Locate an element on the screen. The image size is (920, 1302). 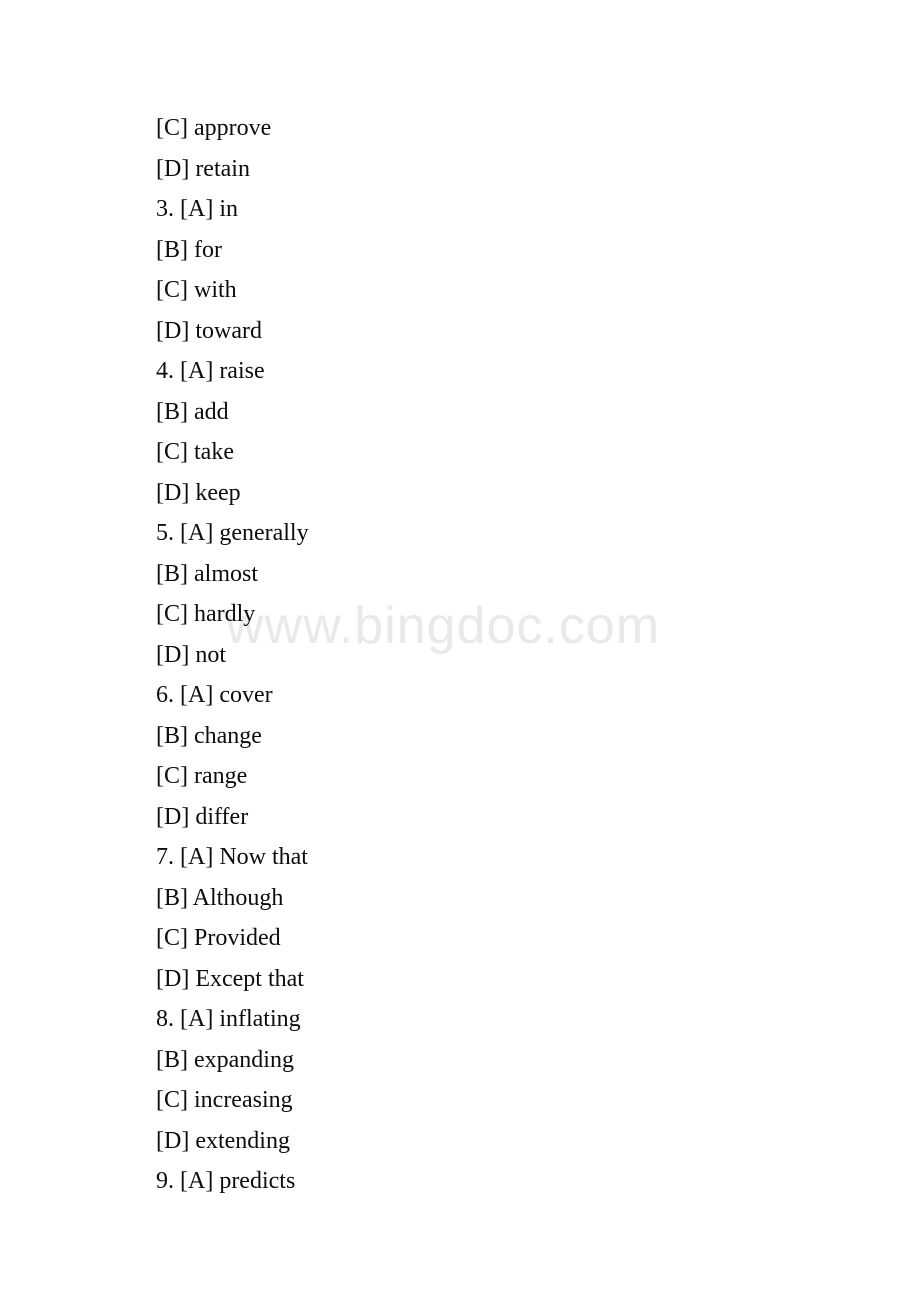
option-line: 9. [A] predicts is located at coordinates (226, 1181).